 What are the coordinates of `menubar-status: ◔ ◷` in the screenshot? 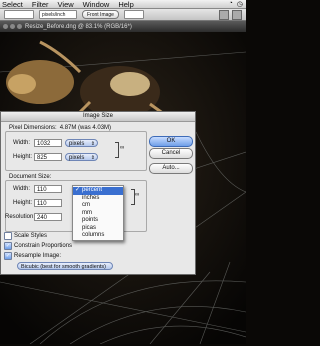 It's located at (237, 4).